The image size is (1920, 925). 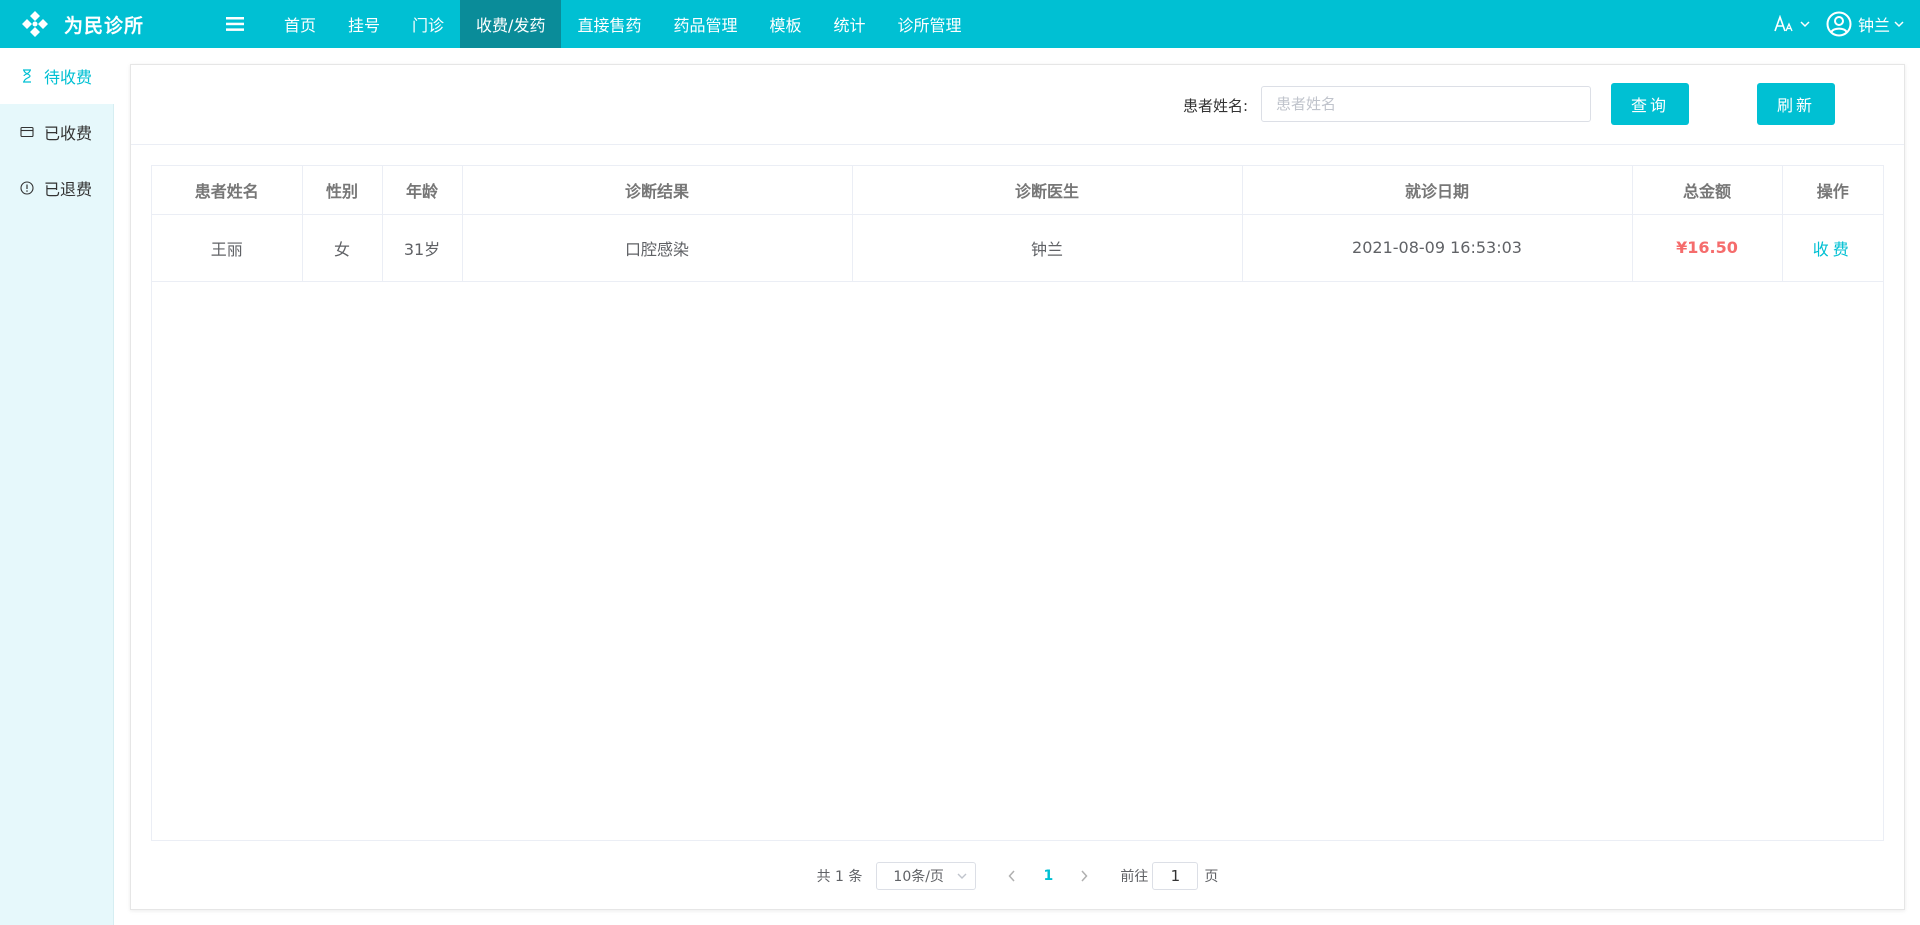 What do you see at coordinates (227, 248) in the screenshot?
I see `cell-patient-name: 王丽` at bounding box center [227, 248].